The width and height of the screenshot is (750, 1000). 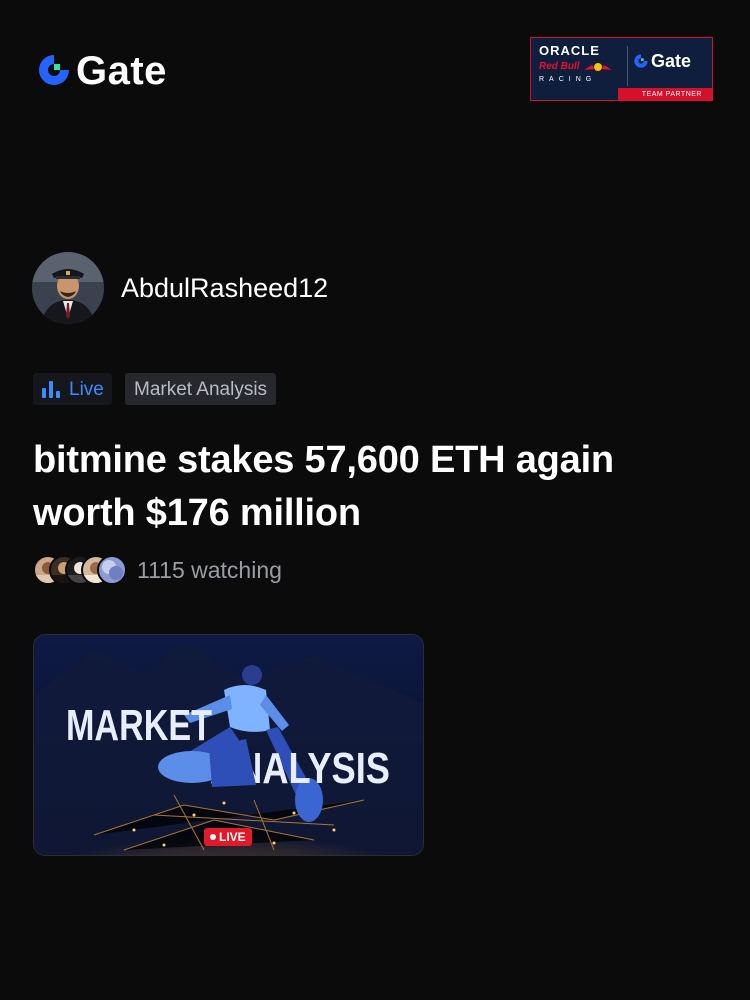 I want to click on team-partner-banner: ORACLE Red Bull RACING Gate TEAM PARTNER, so click(x=621, y=69).